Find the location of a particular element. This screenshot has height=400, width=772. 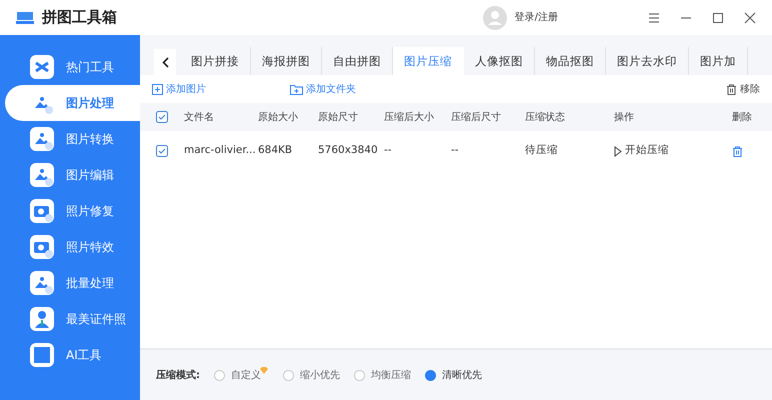

person-icon is located at coordinates (42, 319).